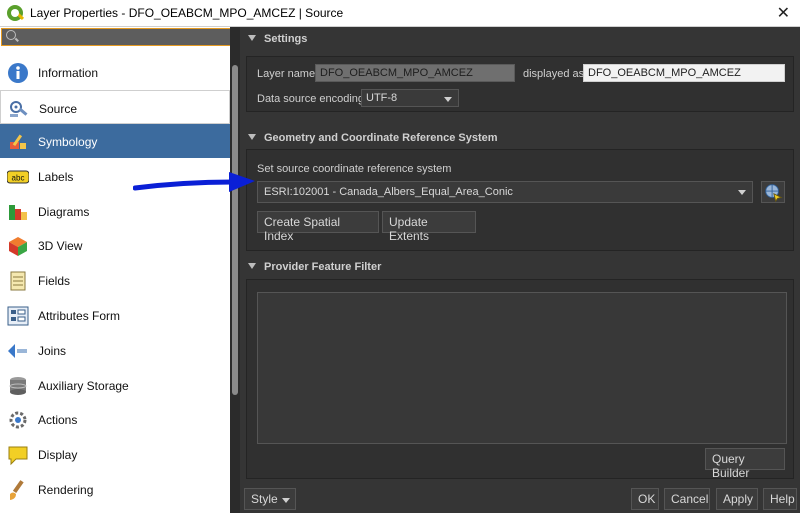 This screenshot has width=800, height=513. What do you see at coordinates (115, 350) in the screenshot?
I see `sidebar-item-joins: Joins` at bounding box center [115, 350].